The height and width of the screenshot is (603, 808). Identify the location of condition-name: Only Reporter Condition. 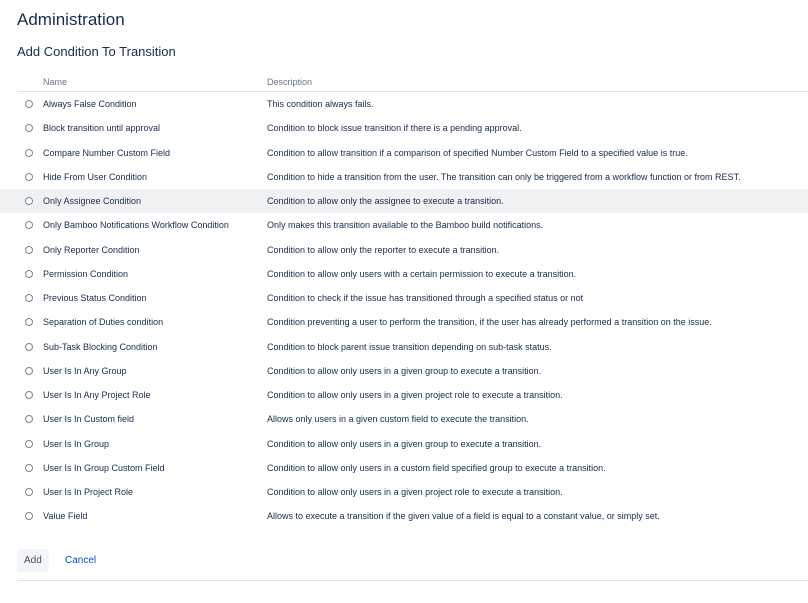
(91, 249).